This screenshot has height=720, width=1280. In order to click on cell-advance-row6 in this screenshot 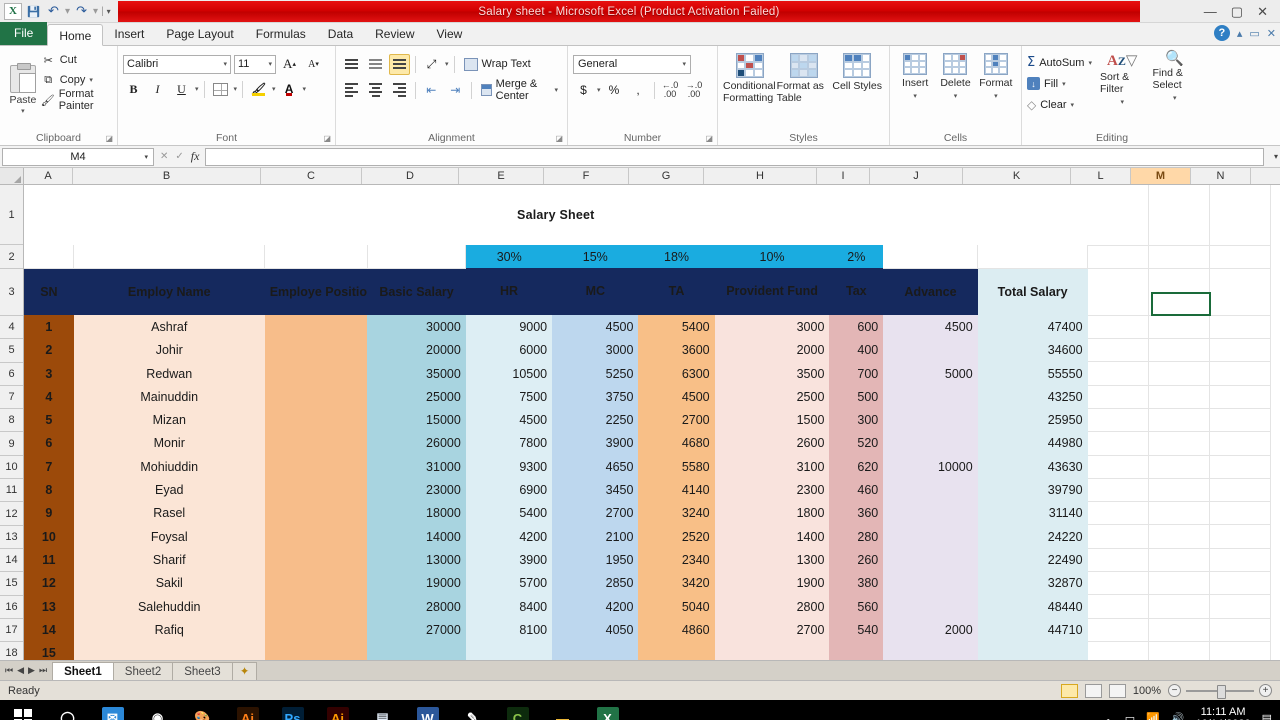, I will do `click(930, 443)`.